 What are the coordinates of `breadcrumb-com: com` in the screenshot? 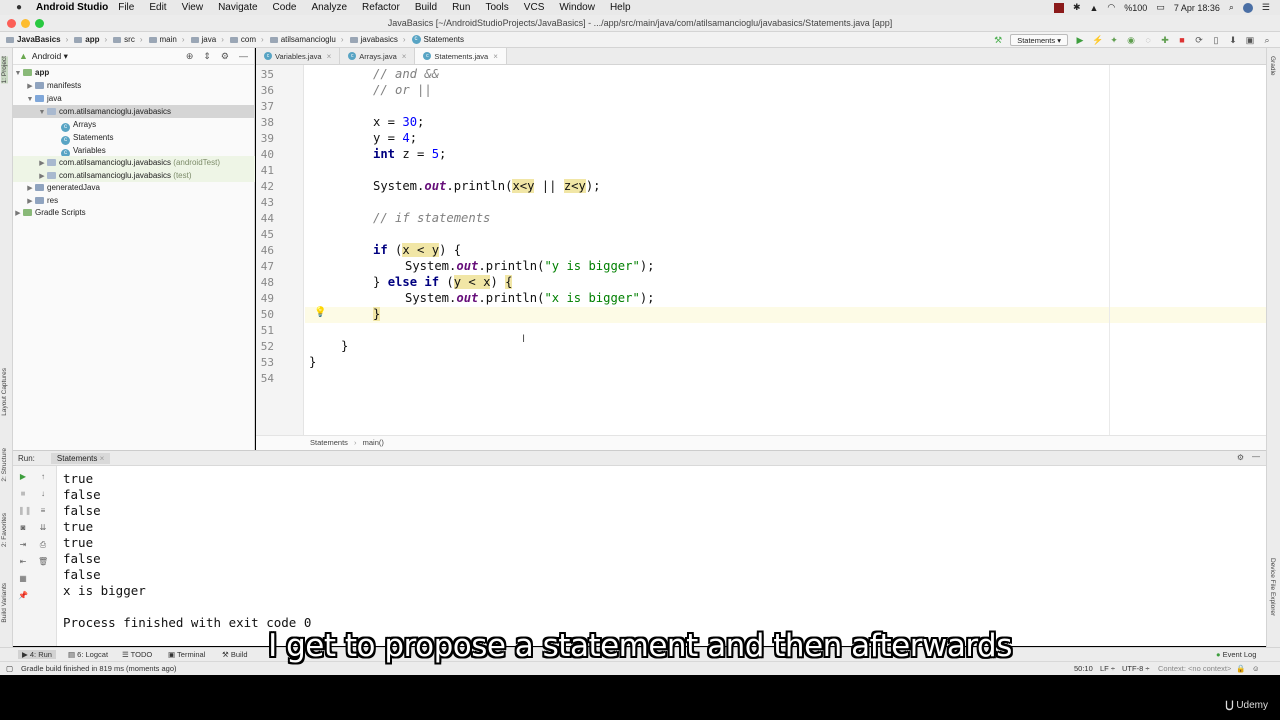 It's located at (242, 39).